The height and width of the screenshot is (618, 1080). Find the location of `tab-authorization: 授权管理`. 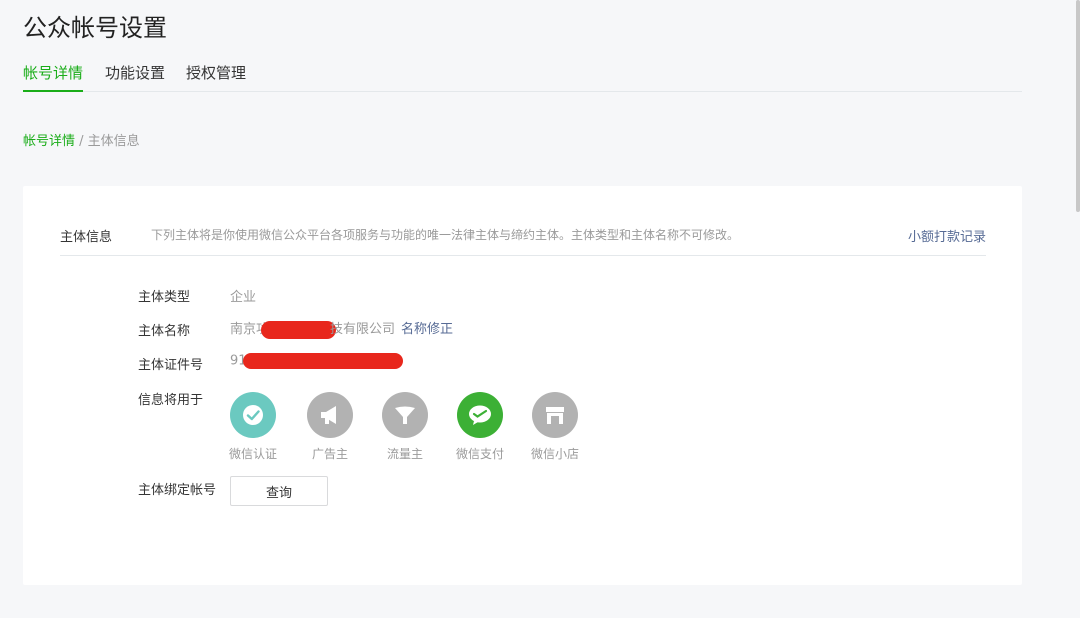

tab-authorization: 授权管理 is located at coordinates (216, 77).